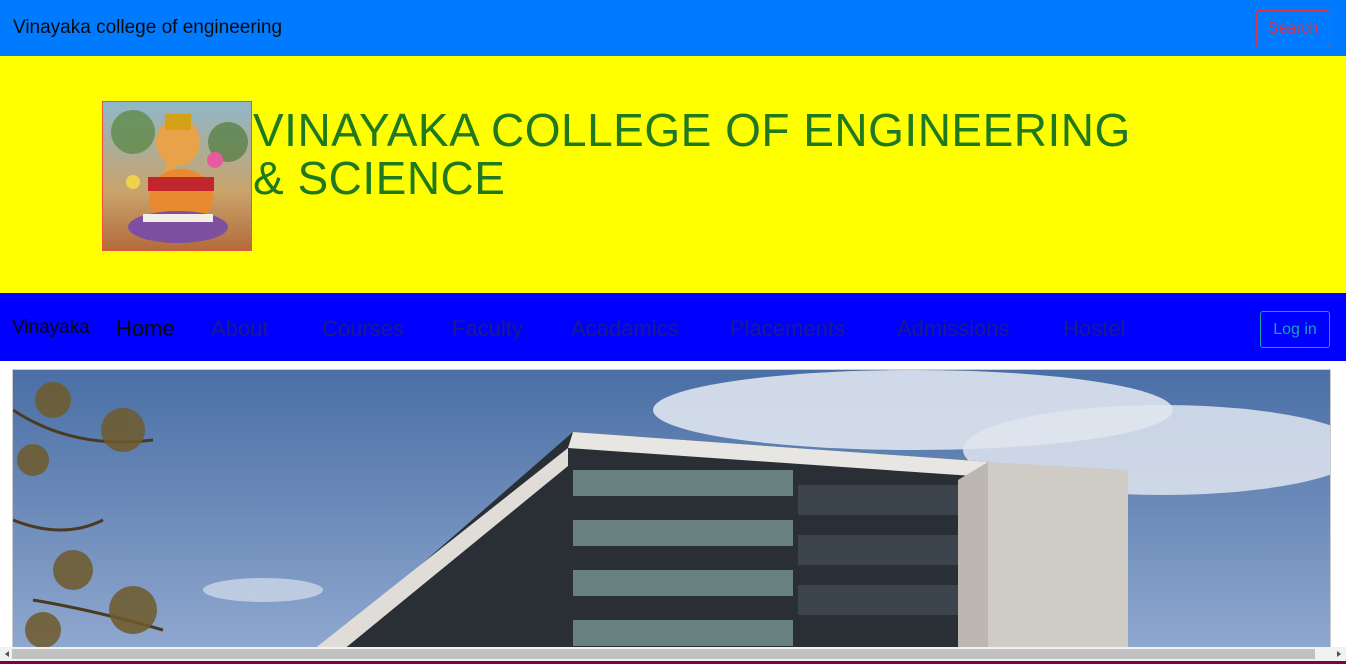 The image size is (1346, 664). What do you see at coordinates (663, 654) in the screenshot?
I see `scrollbar-thumb` at bounding box center [663, 654].